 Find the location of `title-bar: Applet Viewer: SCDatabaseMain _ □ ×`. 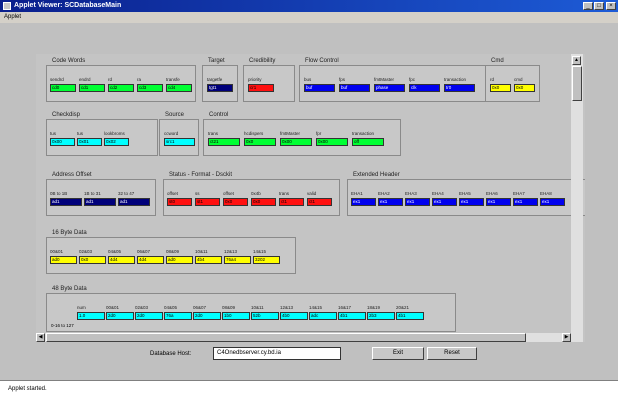

title-bar: Applet Viewer: SCDatabaseMain _ □ × is located at coordinates (309, 6).